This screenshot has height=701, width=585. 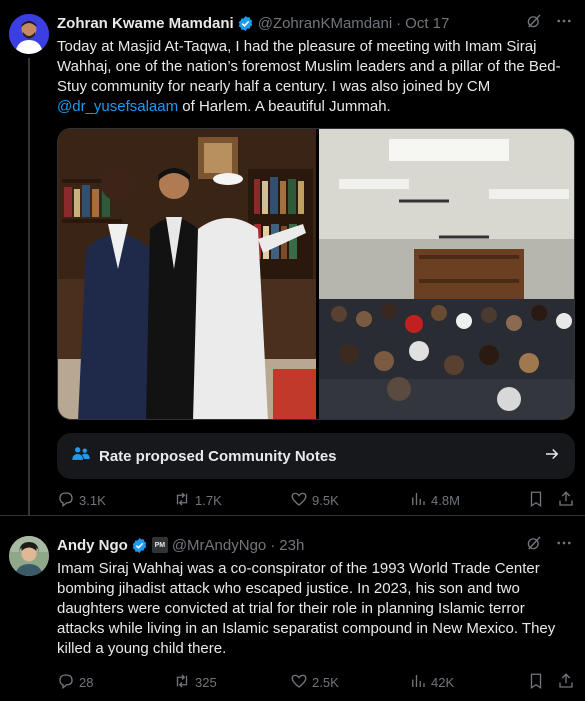 I want to click on arrow-right-icon, so click(x=552, y=456).